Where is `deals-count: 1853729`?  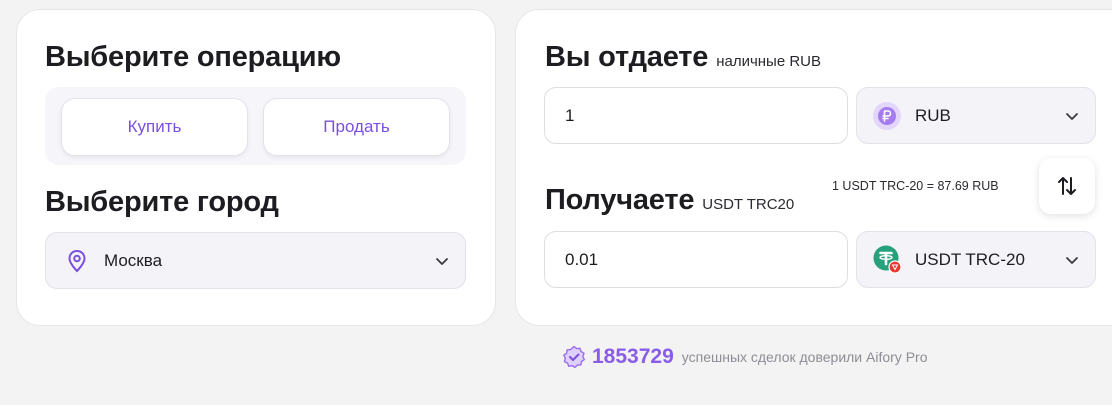
deals-count: 1853729 is located at coordinates (633, 356).